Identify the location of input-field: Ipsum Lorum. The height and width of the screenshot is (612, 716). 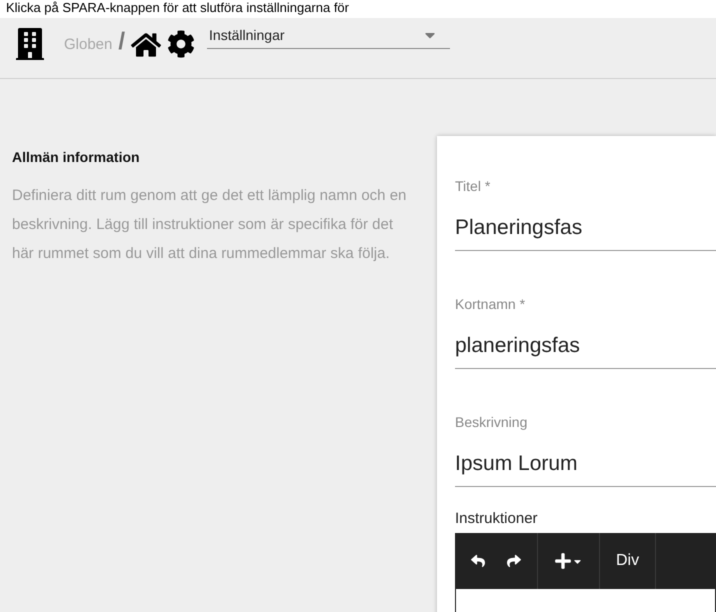
(585, 464).